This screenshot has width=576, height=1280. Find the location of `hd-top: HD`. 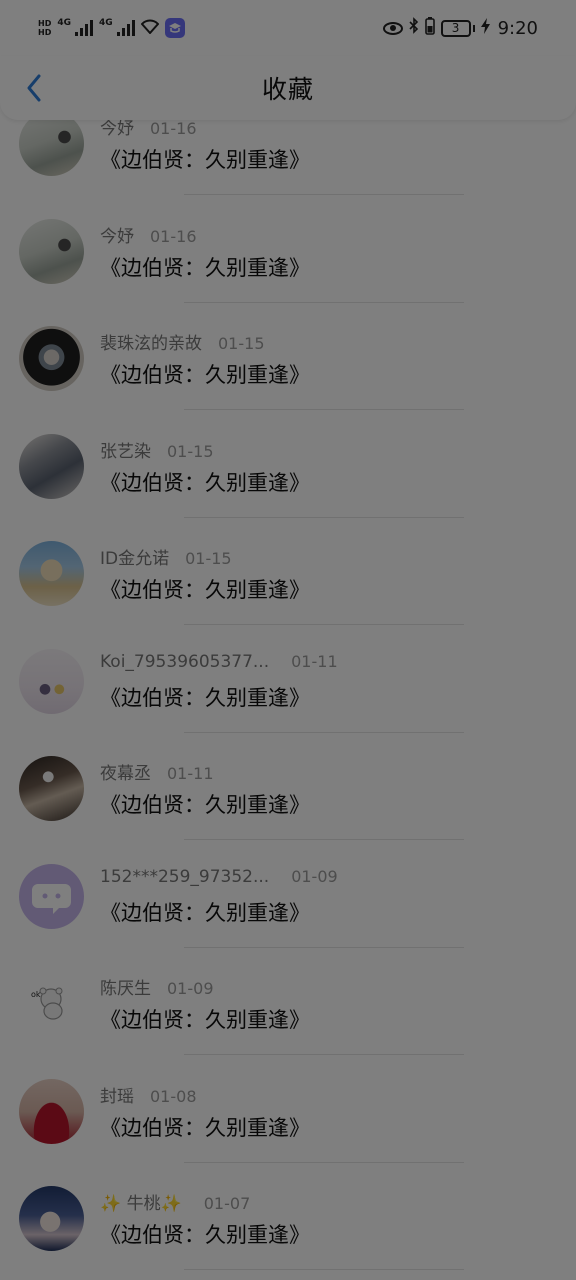

hd-top: HD is located at coordinates (45, 23).